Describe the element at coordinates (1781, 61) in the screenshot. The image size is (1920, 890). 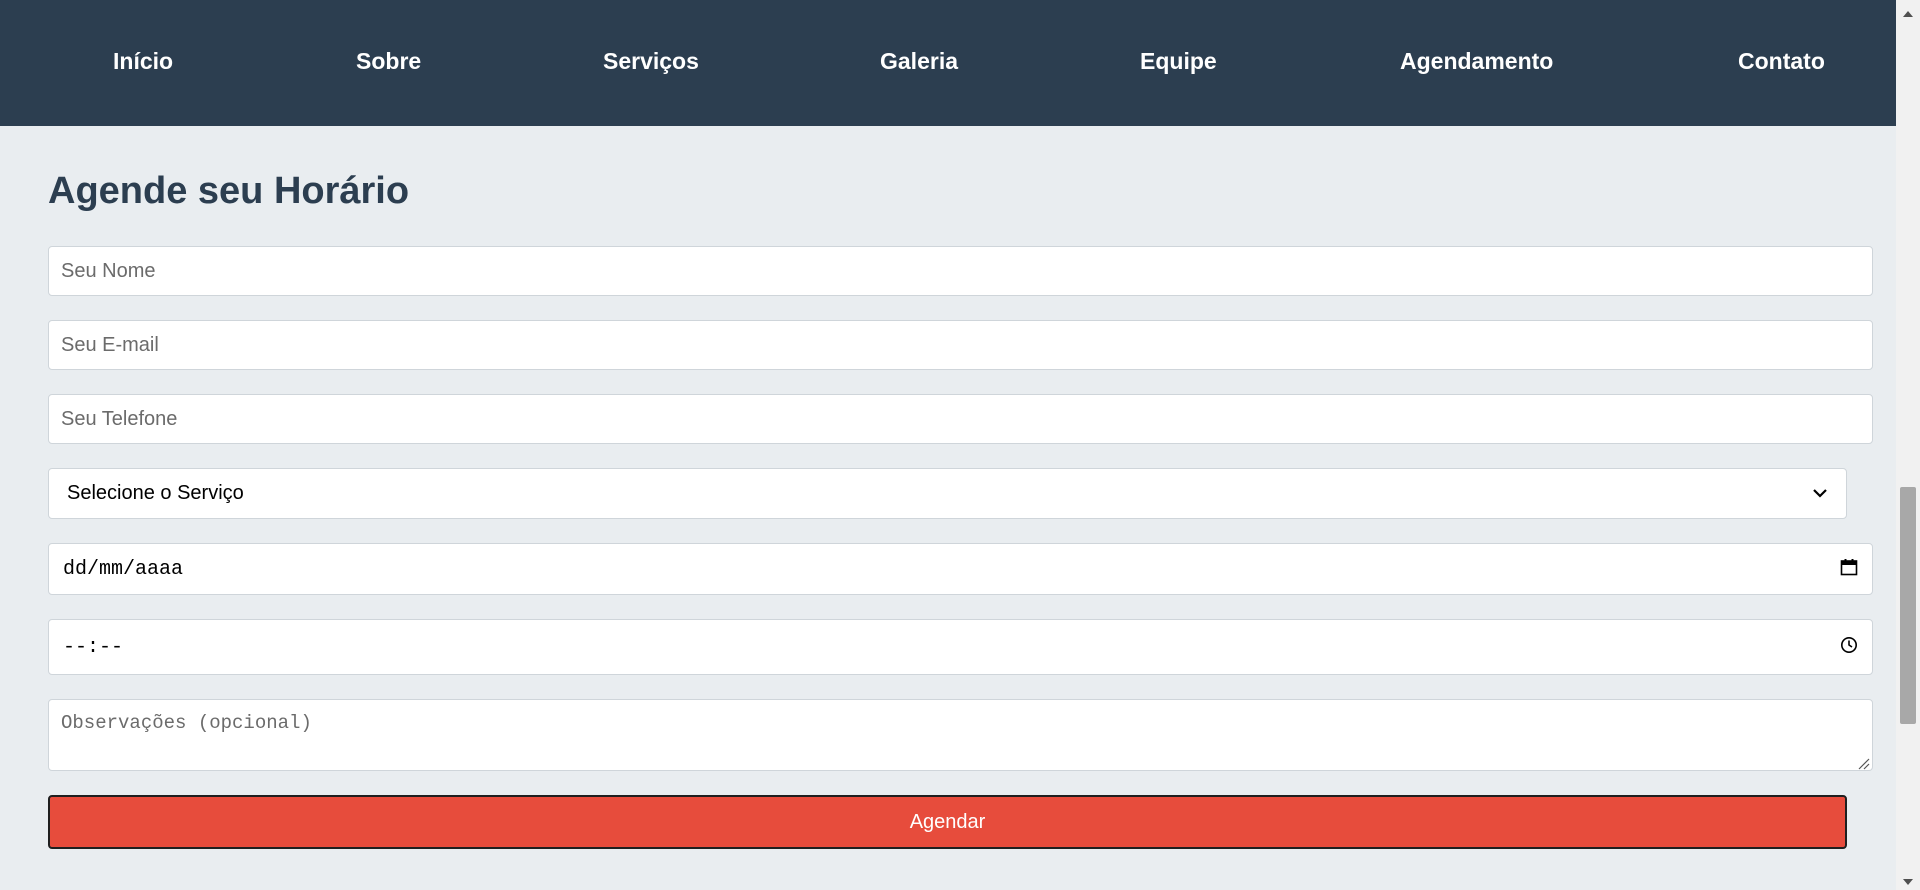
I see `nav-item-contato: Contato` at that location.